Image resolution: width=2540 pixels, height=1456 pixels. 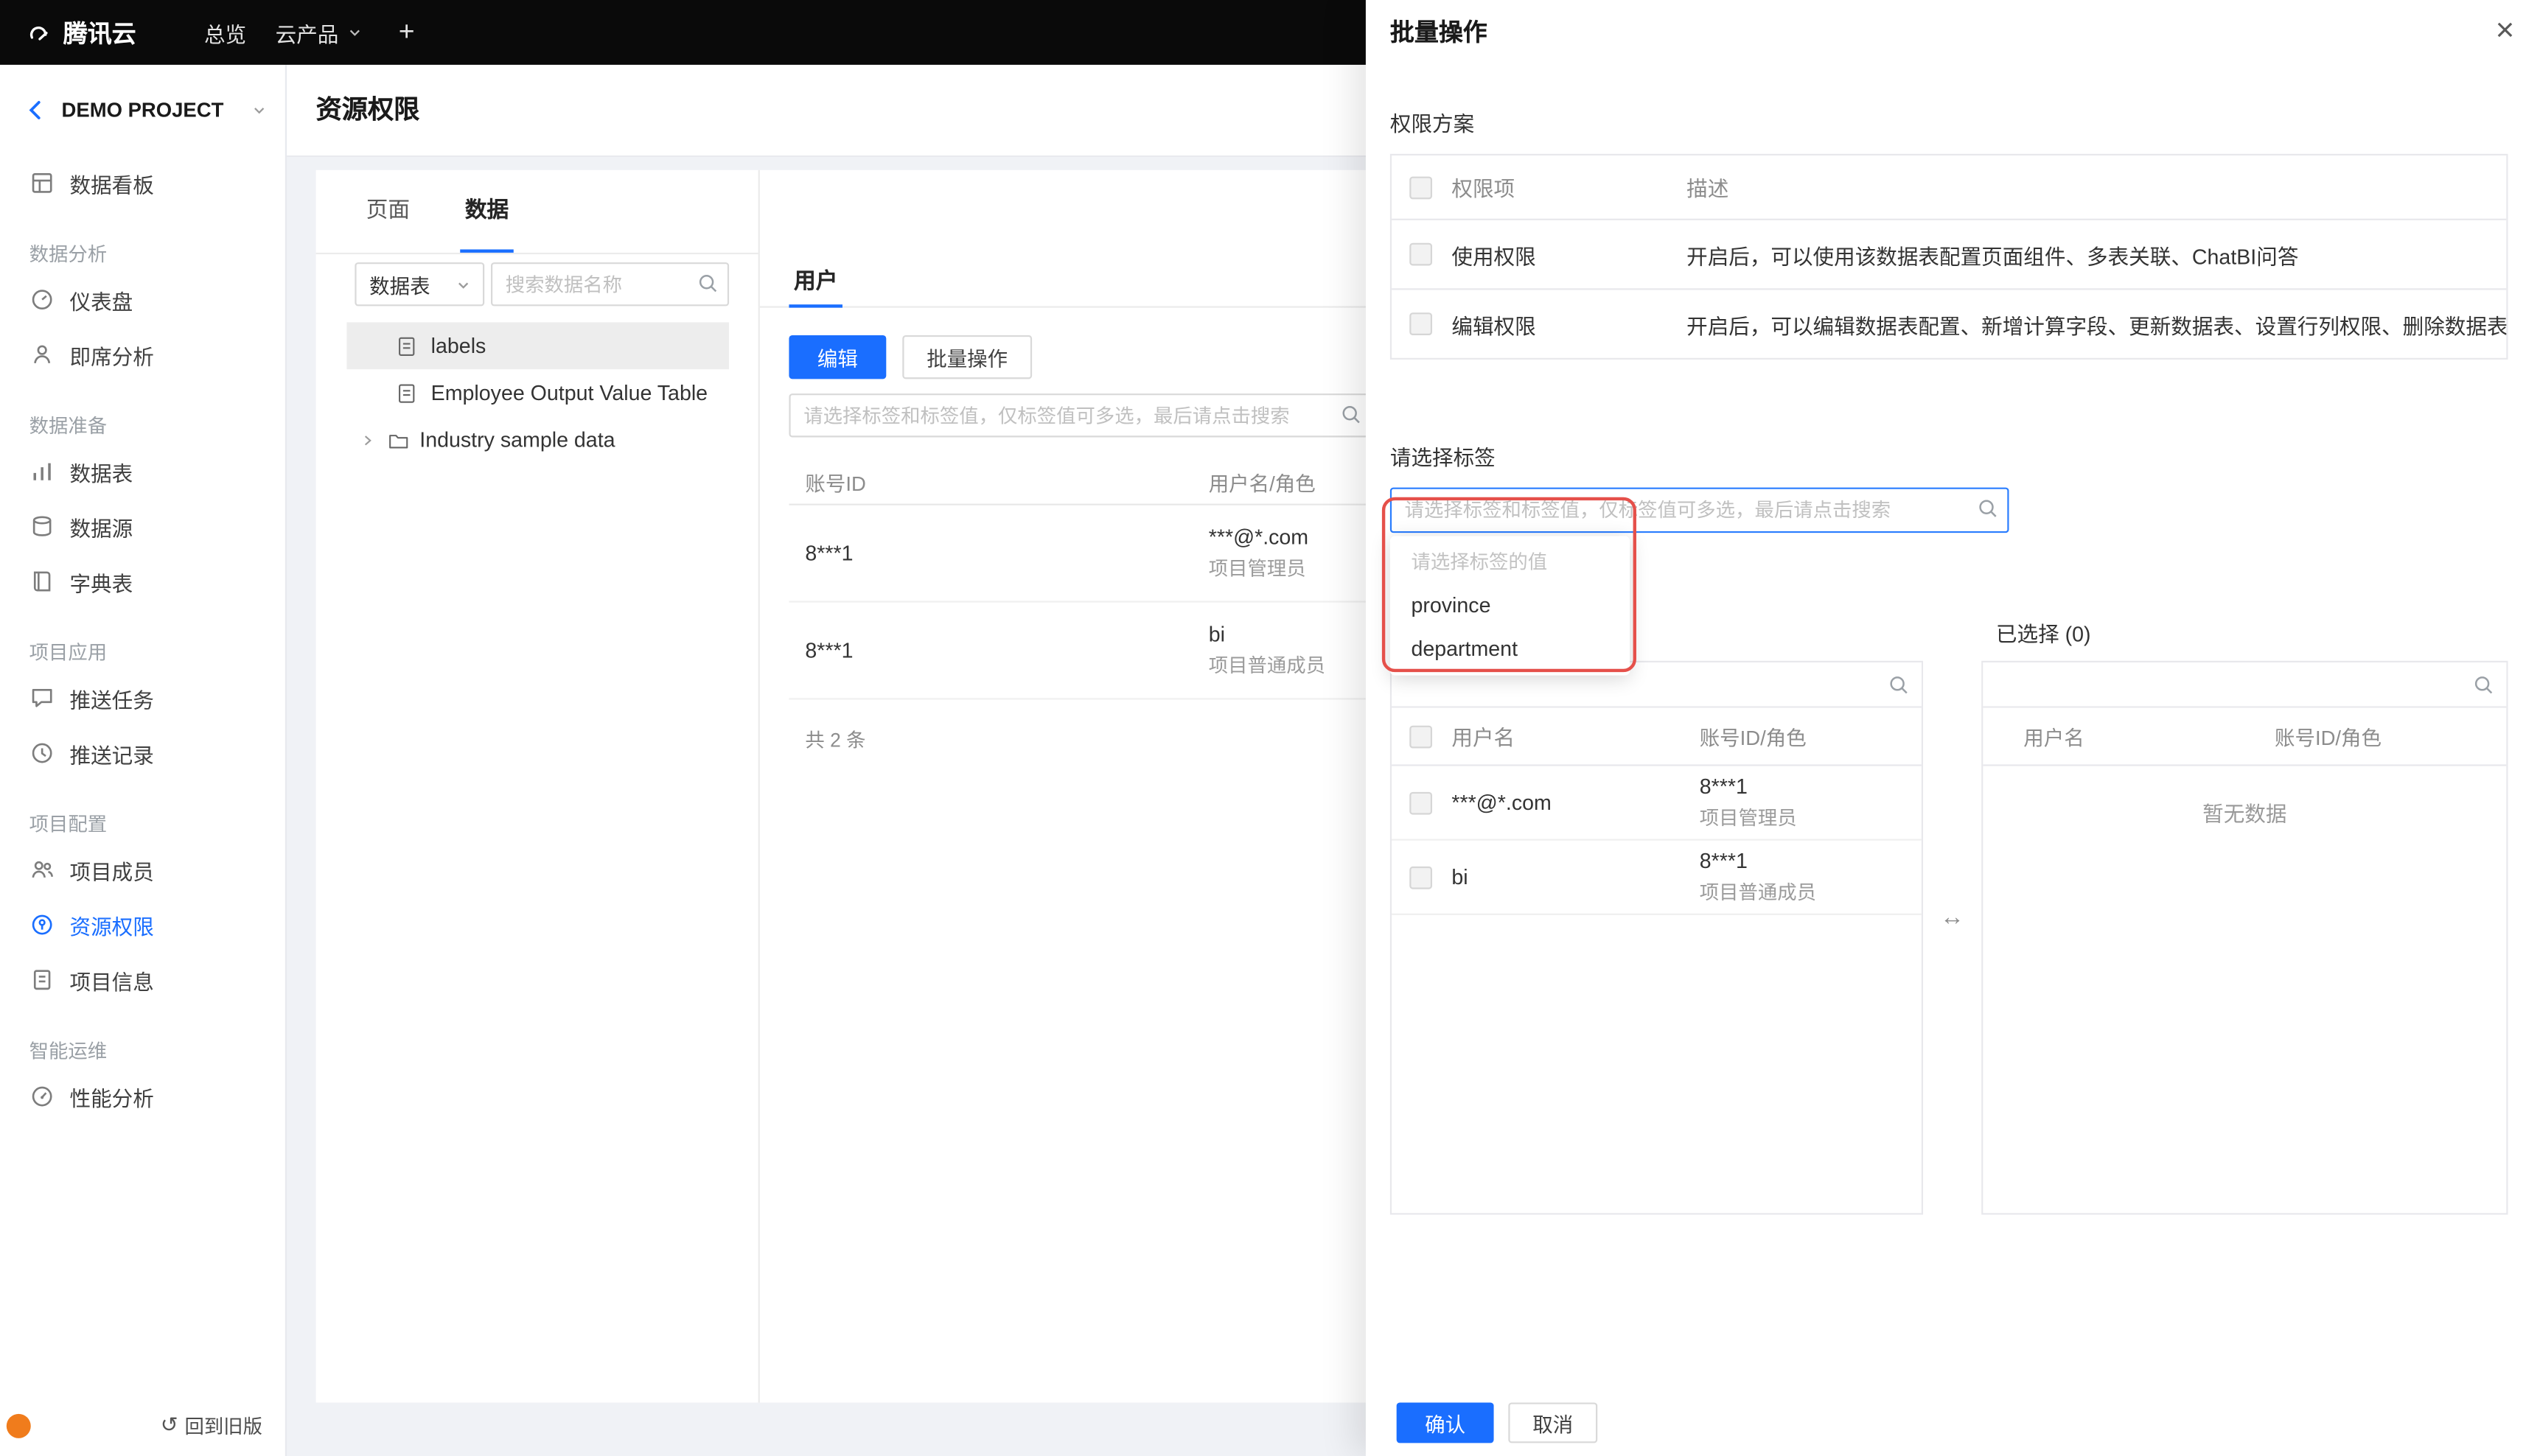 I want to click on sidebar-item-project-info: 项目信息, so click(x=142, y=979).